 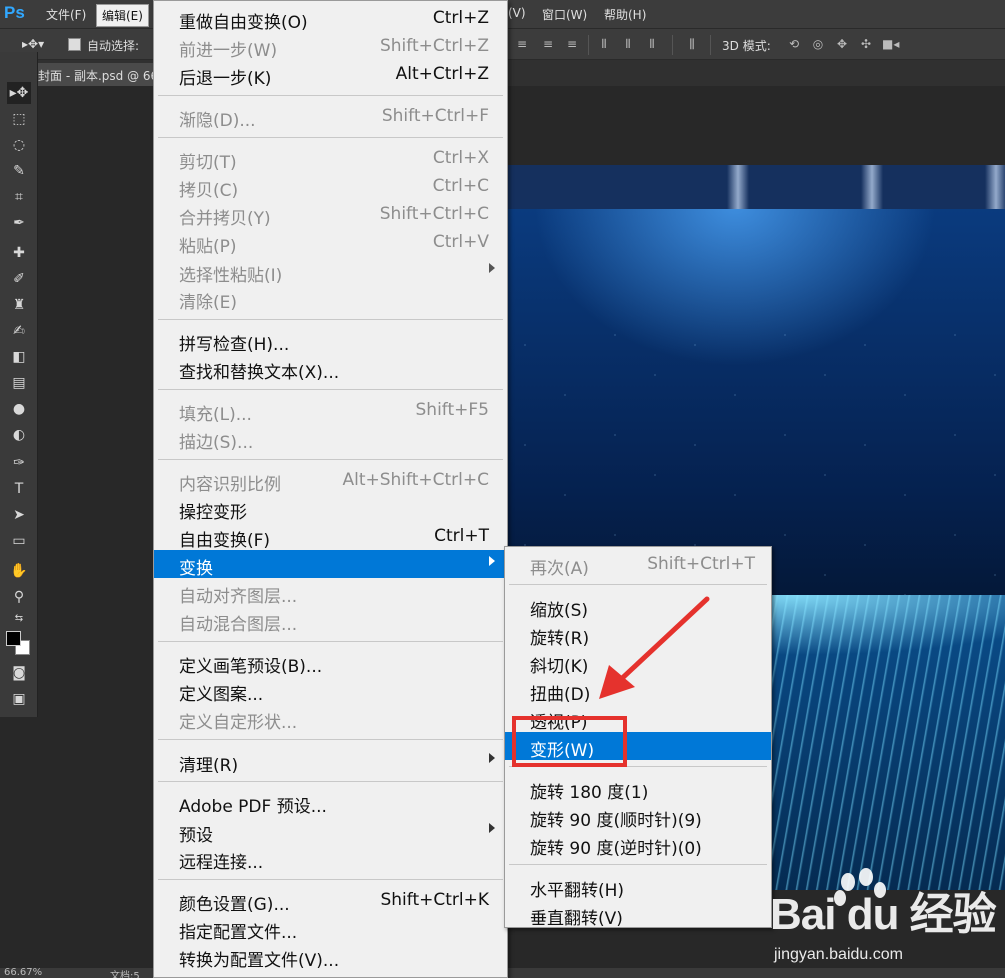 What do you see at coordinates (572, 44) in the screenshot?
I see `align-bottom-icon: ≡` at bounding box center [572, 44].